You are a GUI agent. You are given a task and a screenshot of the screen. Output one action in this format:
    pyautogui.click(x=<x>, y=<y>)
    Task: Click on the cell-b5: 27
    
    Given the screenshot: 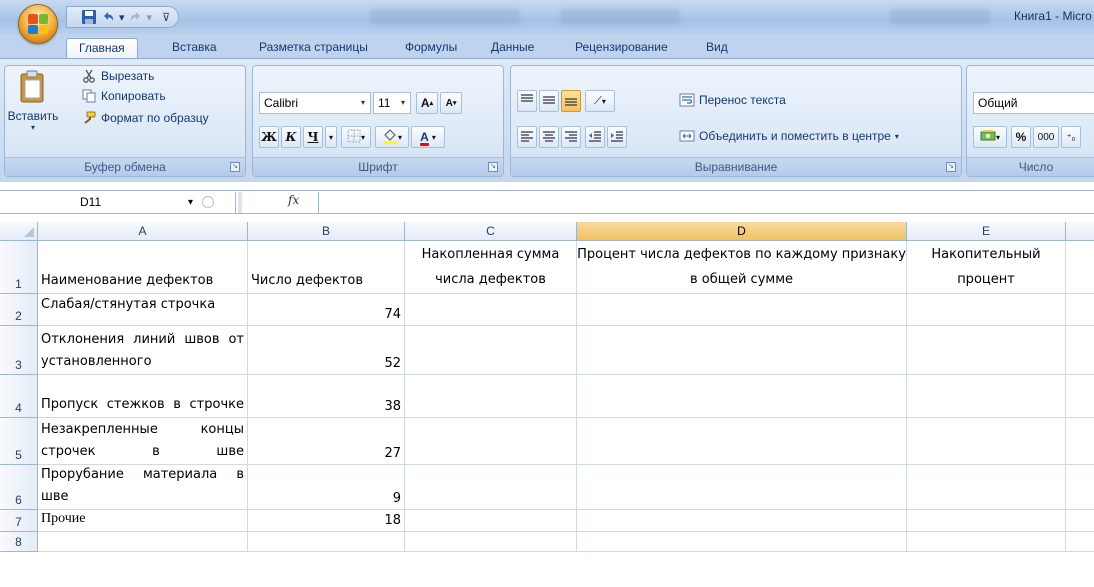 What is the action you would take?
    pyautogui.click(x=326, y=441)
    